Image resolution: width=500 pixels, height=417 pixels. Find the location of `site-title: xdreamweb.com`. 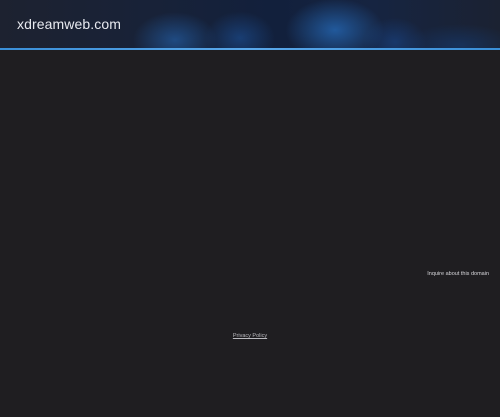

site-title: xdreamweb.com is located at coordinates (69, 24).